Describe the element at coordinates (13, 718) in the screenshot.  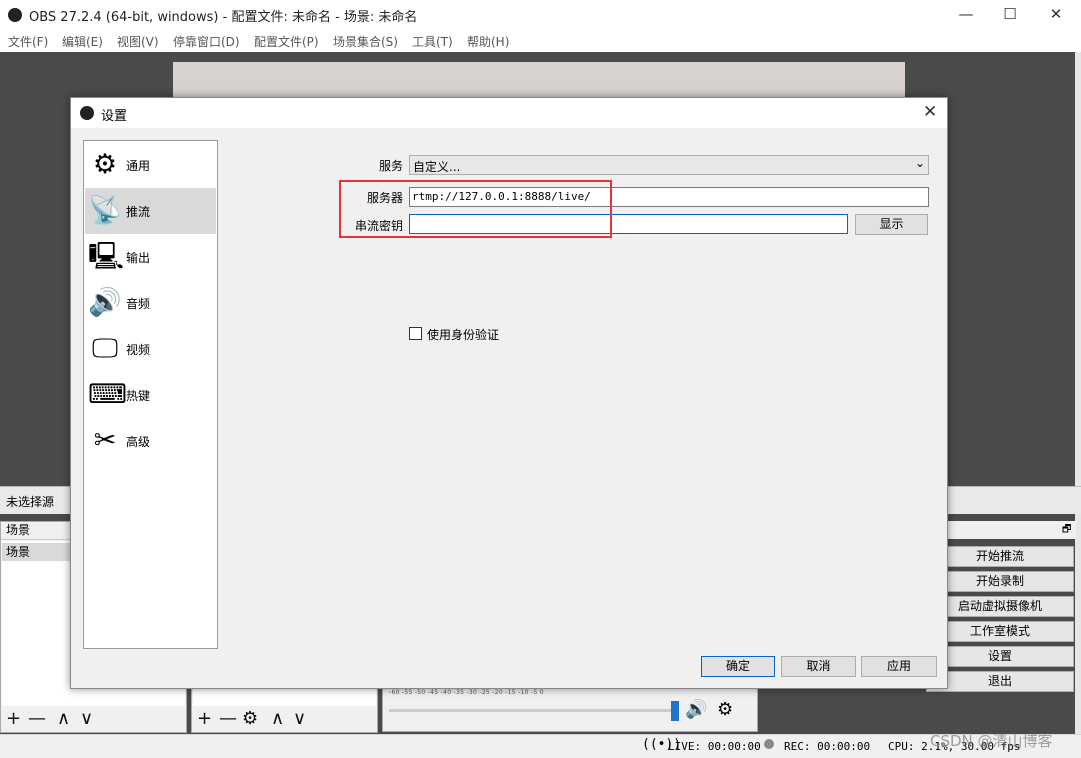
I see `add-scene-button: +` at that location.